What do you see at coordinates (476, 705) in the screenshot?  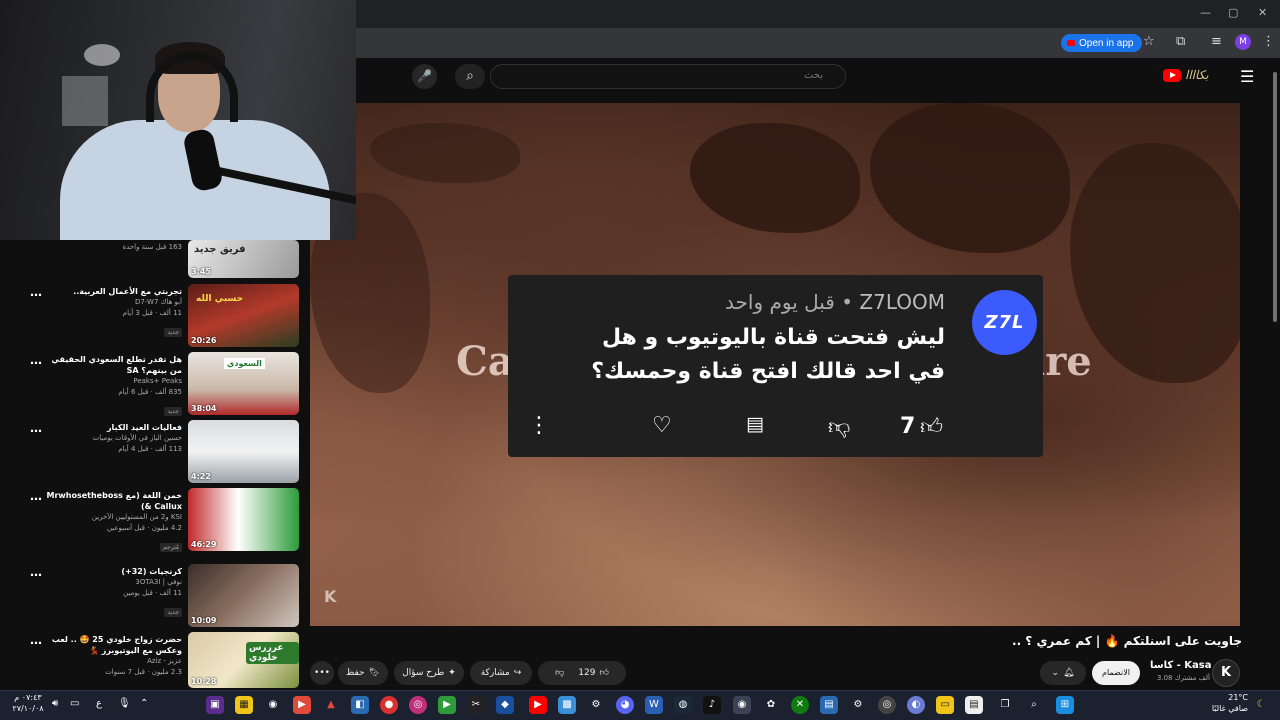 I see `capcut-icon: ✂` at bounding box center [476, 705].